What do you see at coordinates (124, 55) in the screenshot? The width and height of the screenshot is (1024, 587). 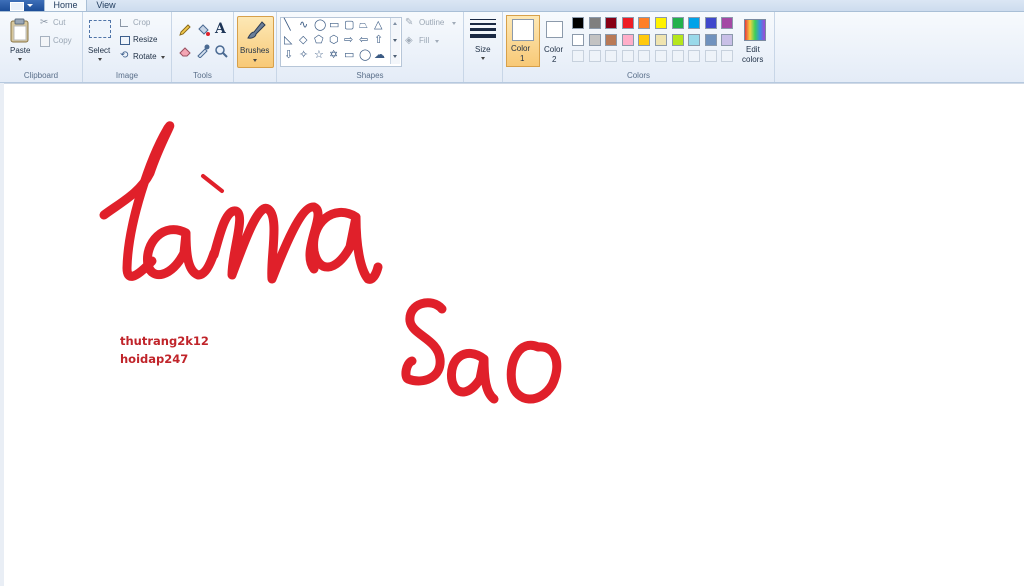 I see `rotate-icon: ⟲` at bounding box center [124, 55].